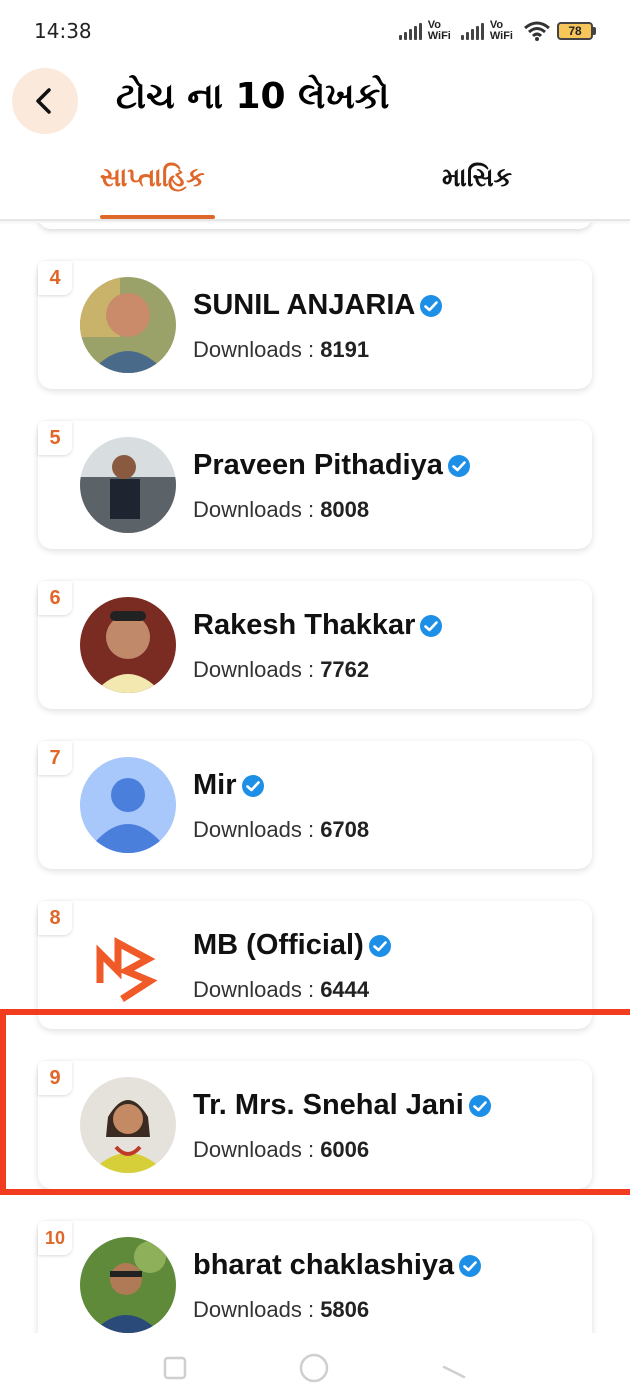 The image size is (630, 1400). What do you see at coordinates (315, 805) in the screenshot?
I see `writer-card: 7 Mir Downloads : 6708` at bounding box center [315, 805].